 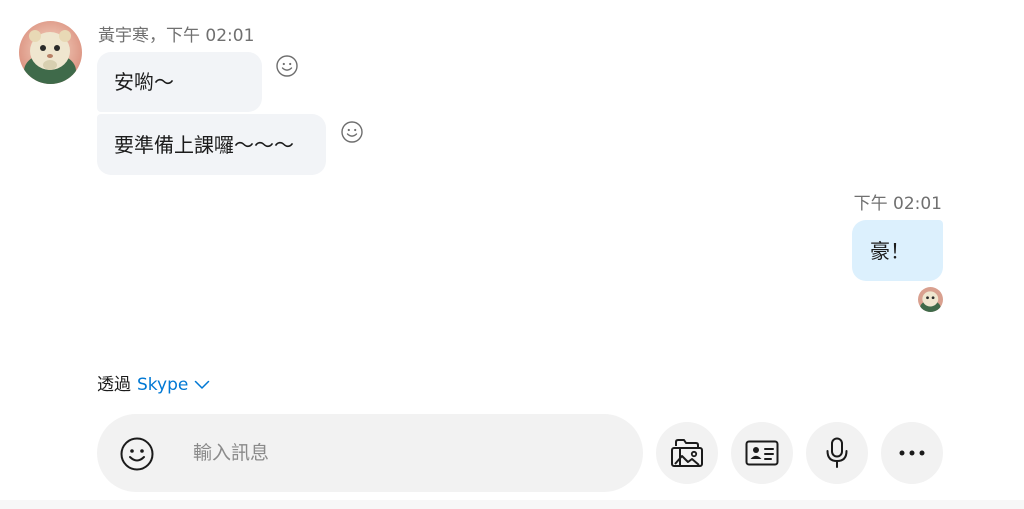 What do you see at coordinates (512, 504) in the screenshot?
I see `bottom-divider` at bounding box center [512, 504].